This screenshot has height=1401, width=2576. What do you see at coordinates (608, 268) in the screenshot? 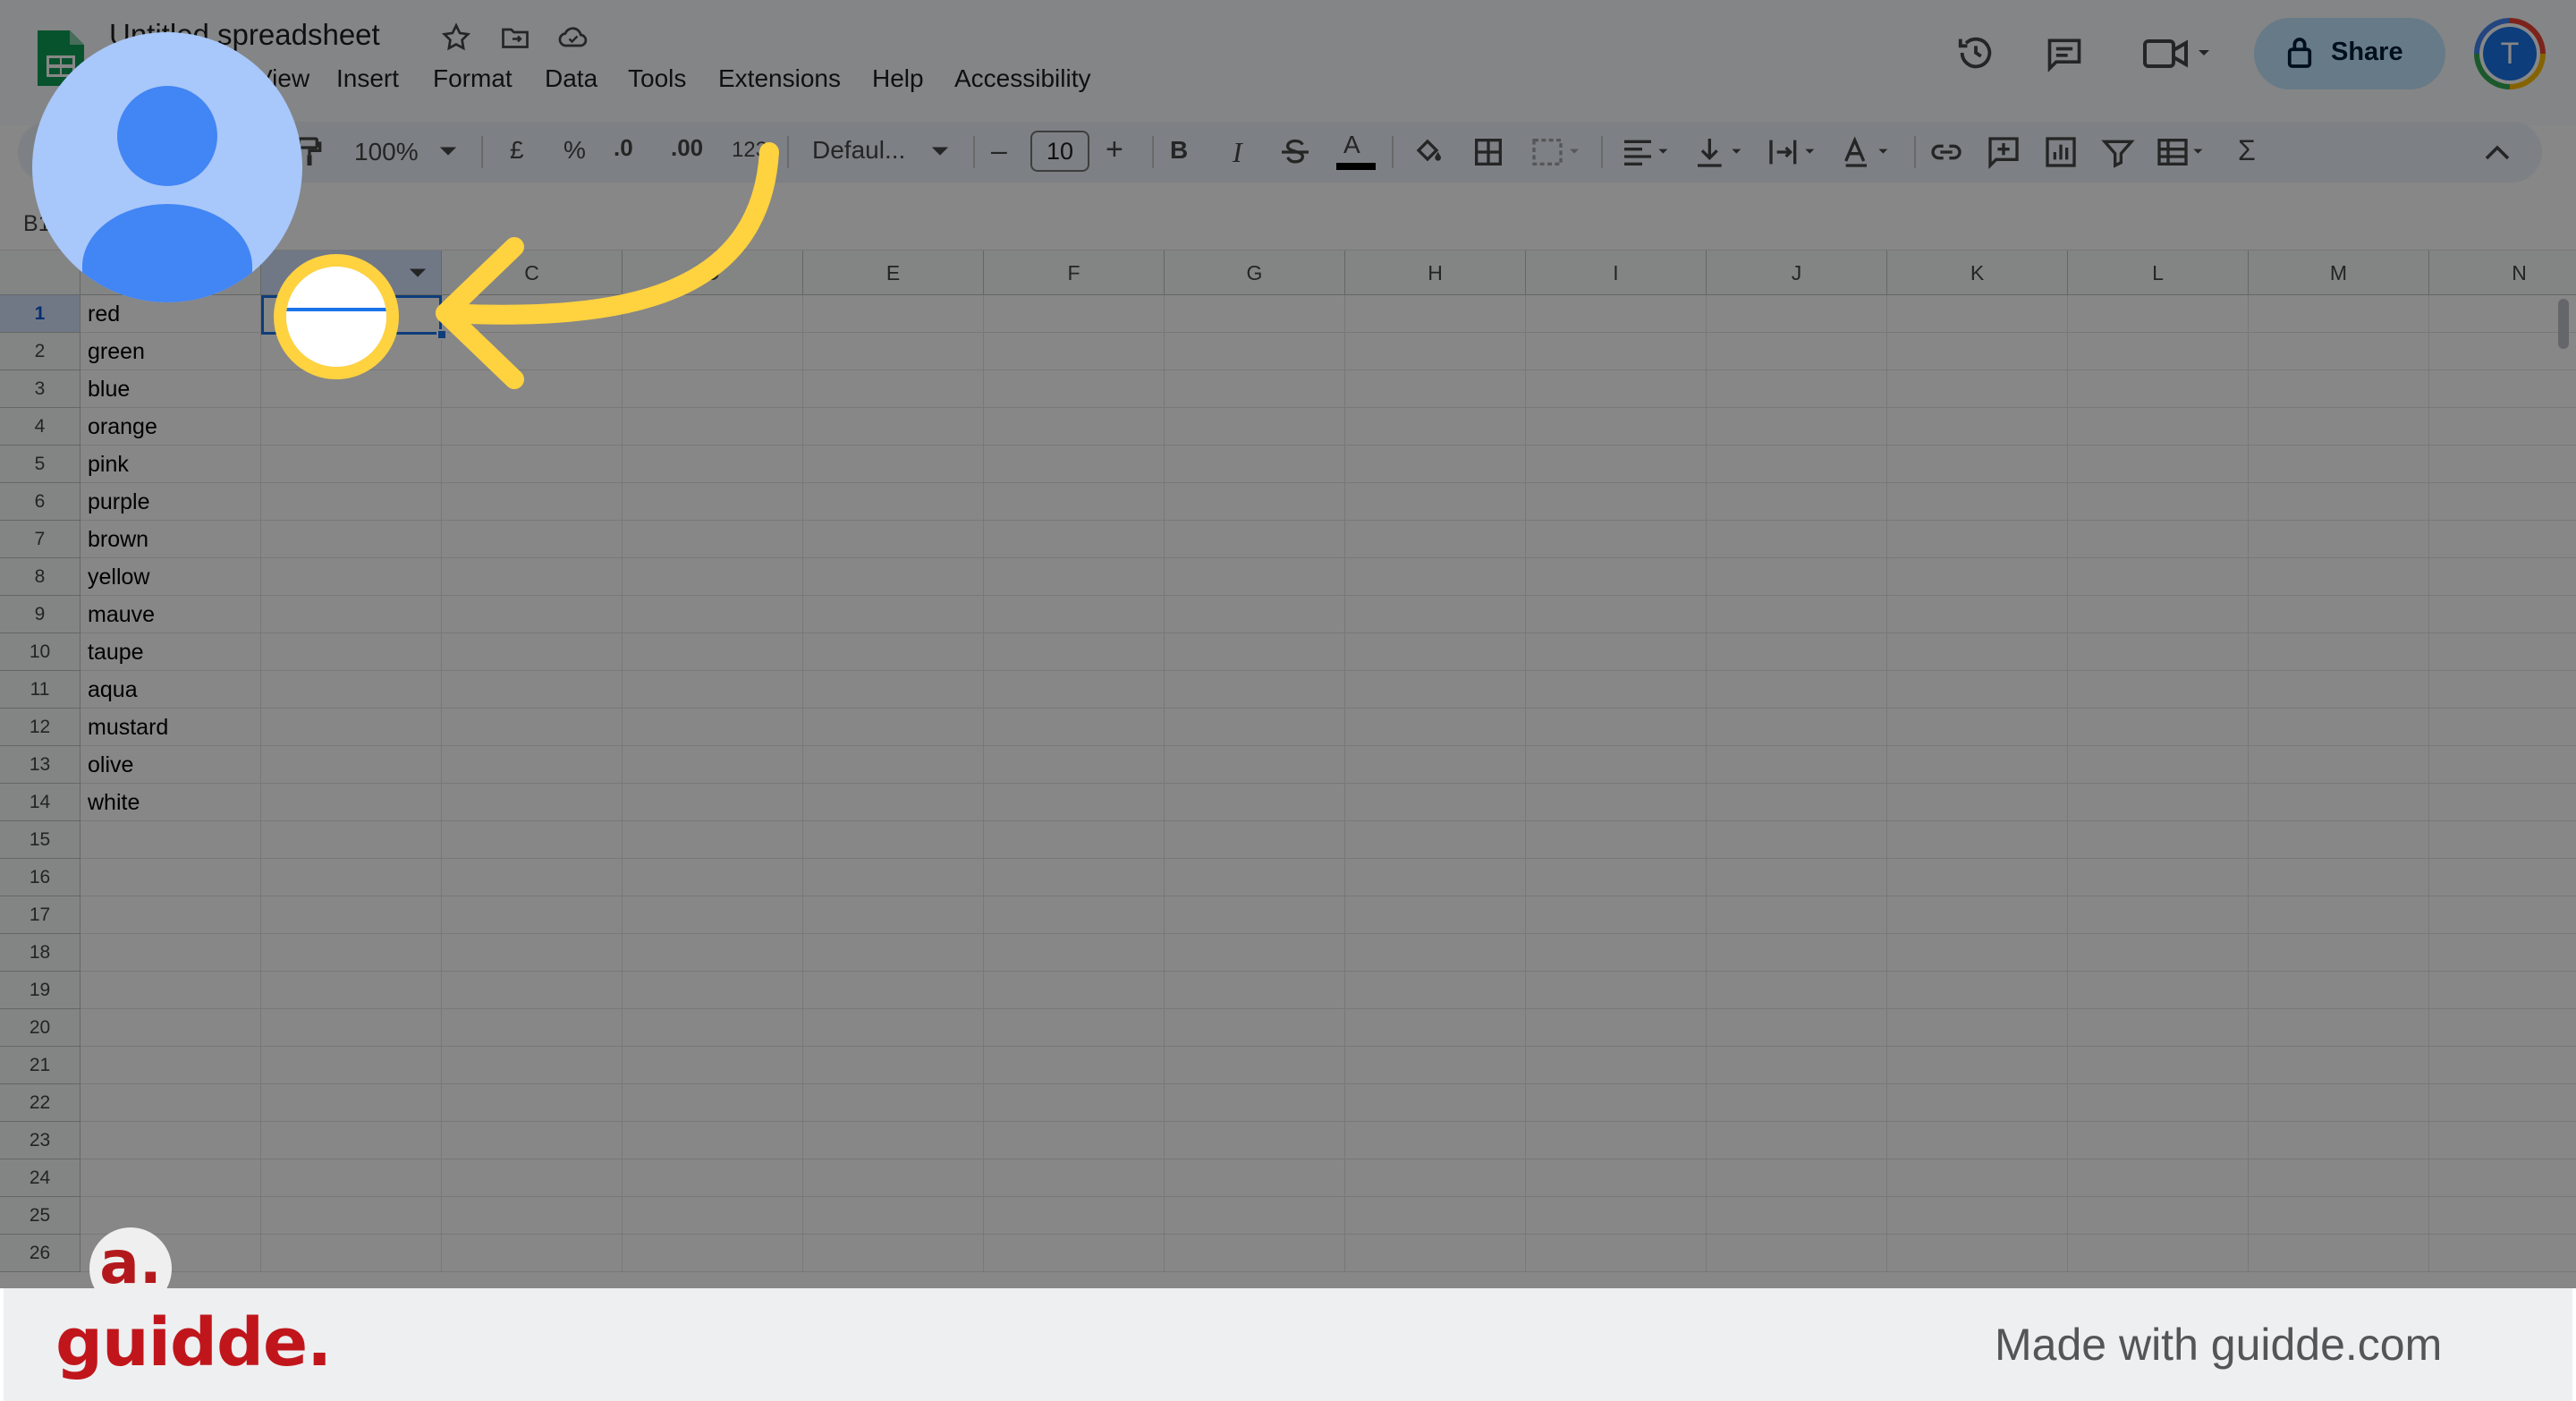
I see `pointer-arrow-icon` at bounding box center [608, 268].